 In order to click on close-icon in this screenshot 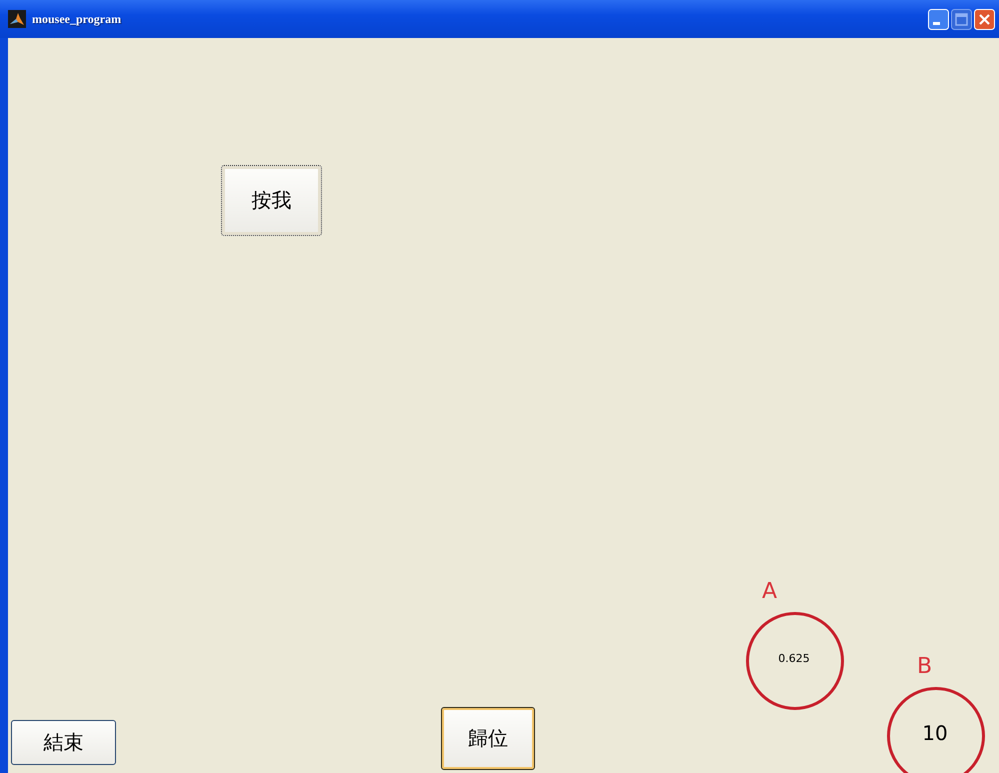, I will do `click(984, 19)`.